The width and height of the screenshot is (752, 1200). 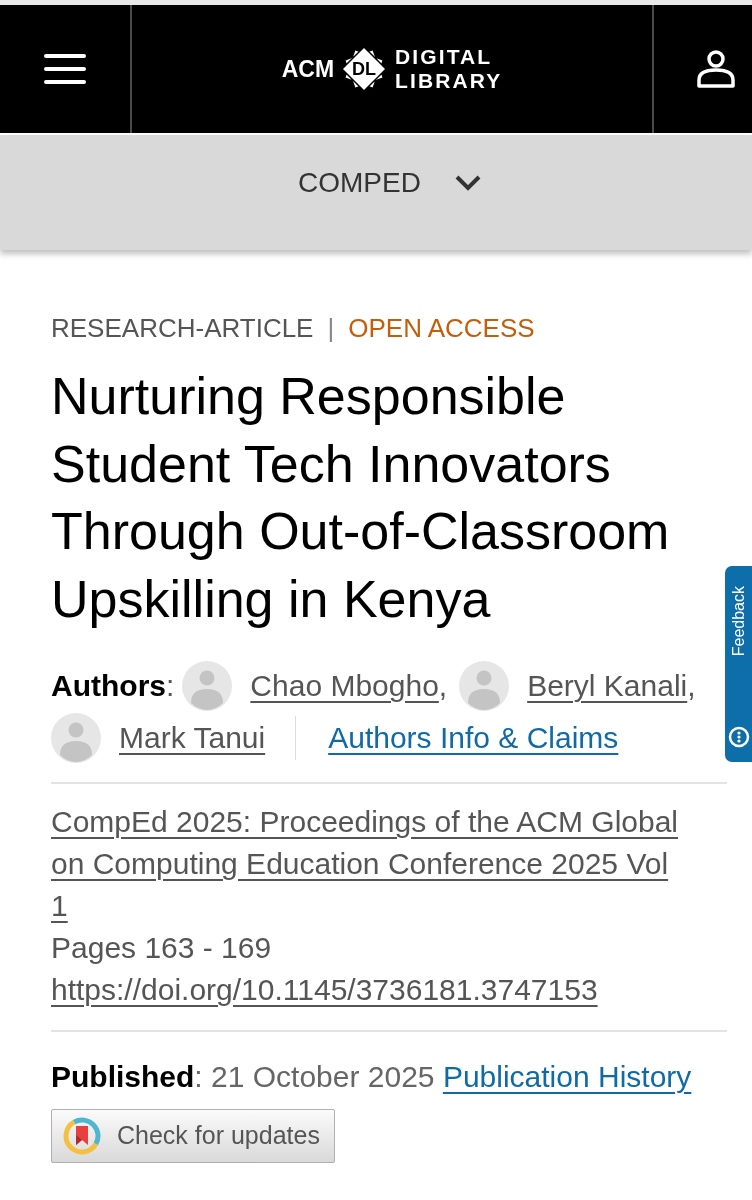 I want to click on journal-dropdown: COMPED, so click(x=390, y=182).